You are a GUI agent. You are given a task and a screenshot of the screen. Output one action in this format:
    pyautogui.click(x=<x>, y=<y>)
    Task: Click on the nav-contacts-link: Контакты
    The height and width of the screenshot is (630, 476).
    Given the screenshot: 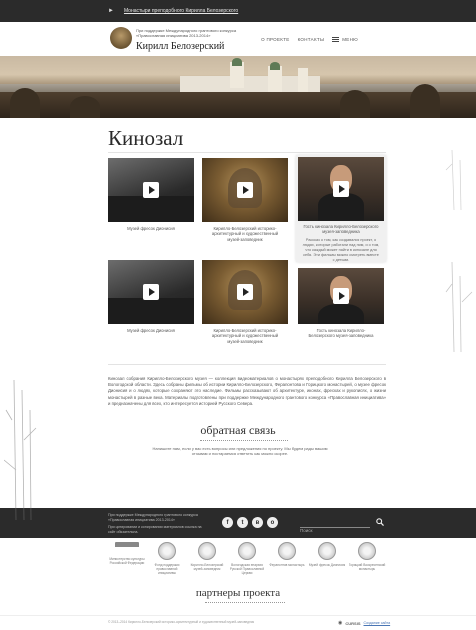 What is the action you would take?
    pyautogui.click(x=311, y=39)
    